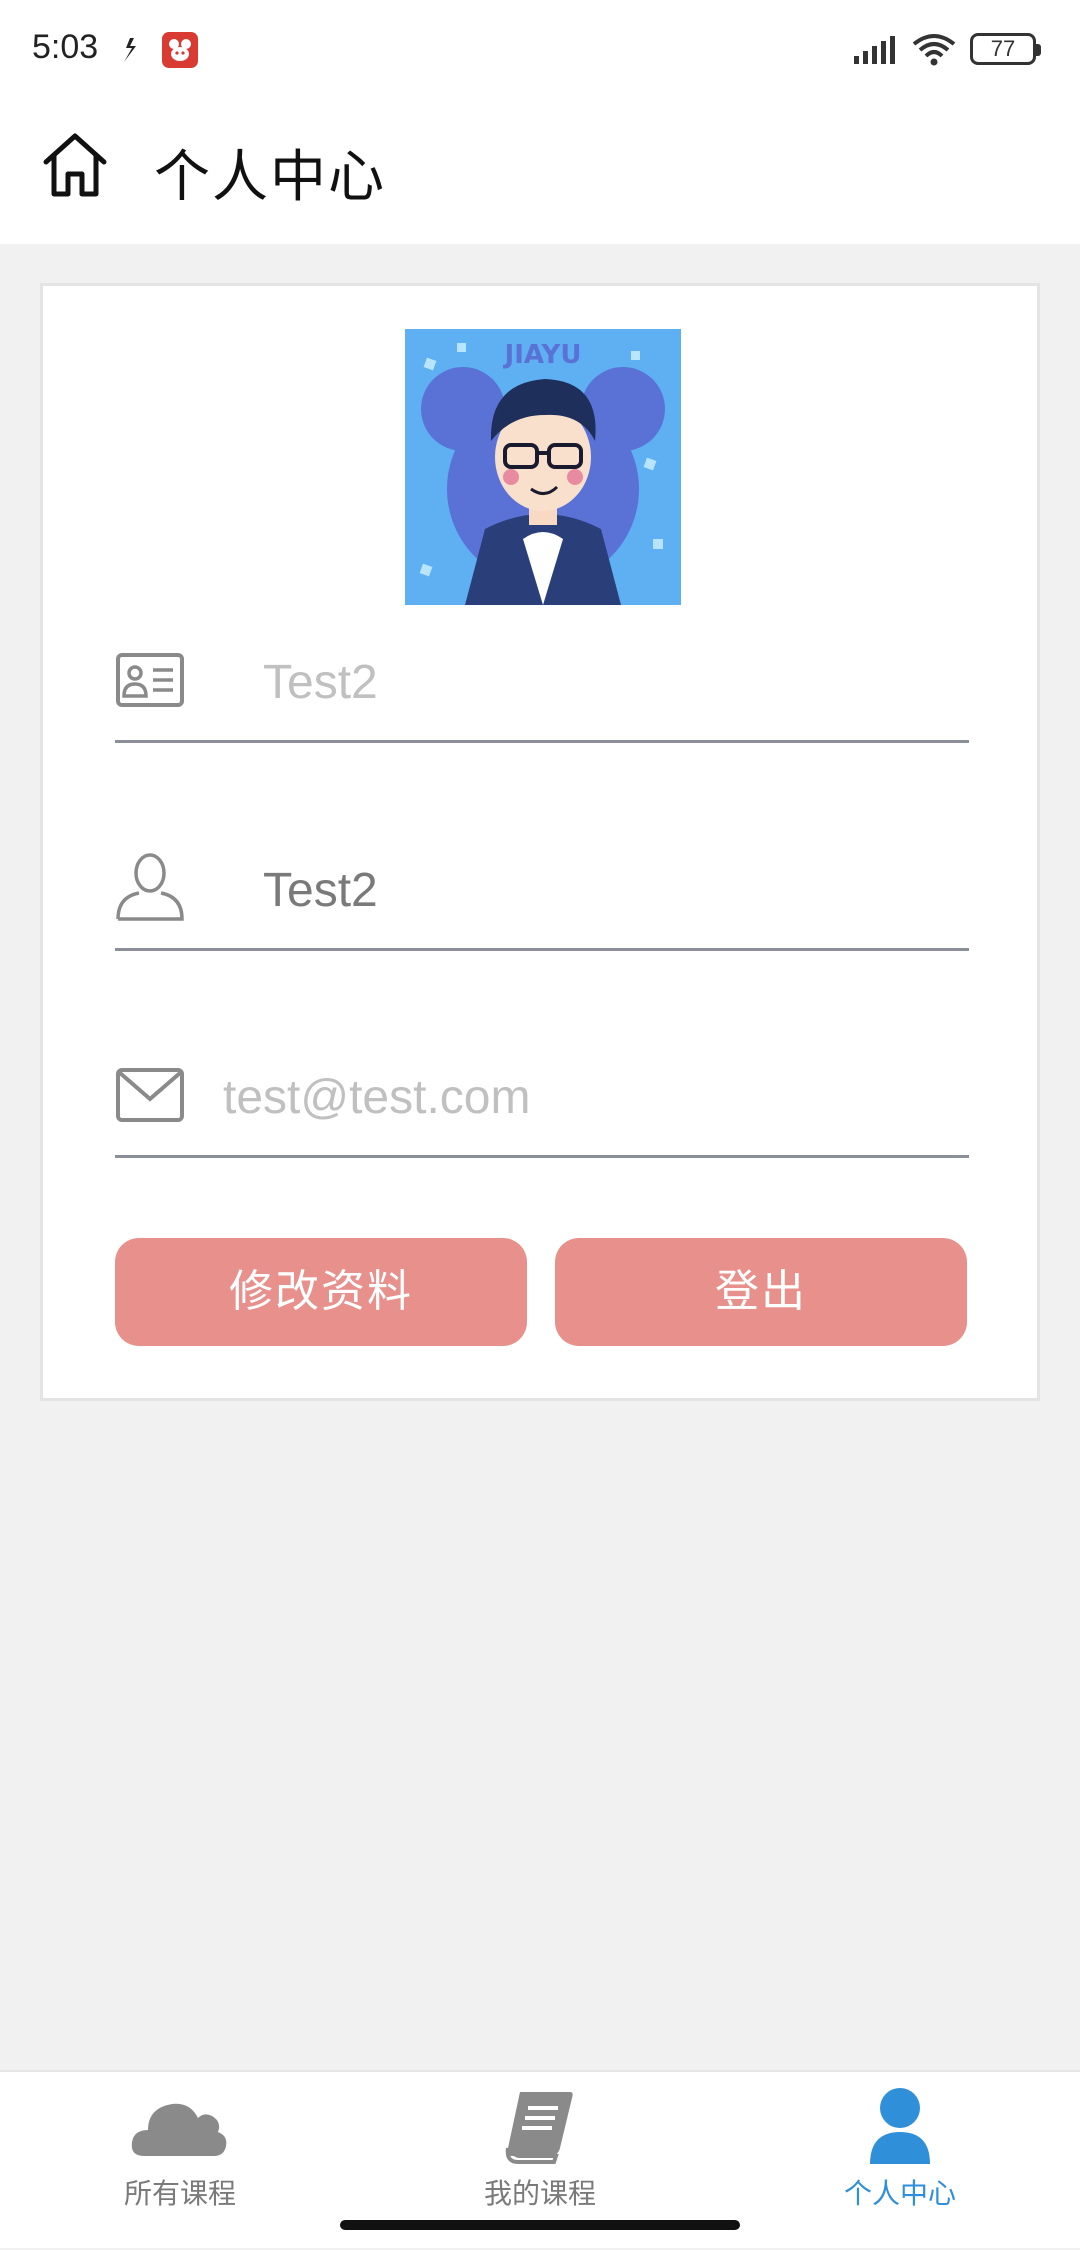 The height and width of the screenshot is (2250, 1080). Describe the element at coordinates (540, 2225) in the screenshot. I see `home-indicator` at that location.